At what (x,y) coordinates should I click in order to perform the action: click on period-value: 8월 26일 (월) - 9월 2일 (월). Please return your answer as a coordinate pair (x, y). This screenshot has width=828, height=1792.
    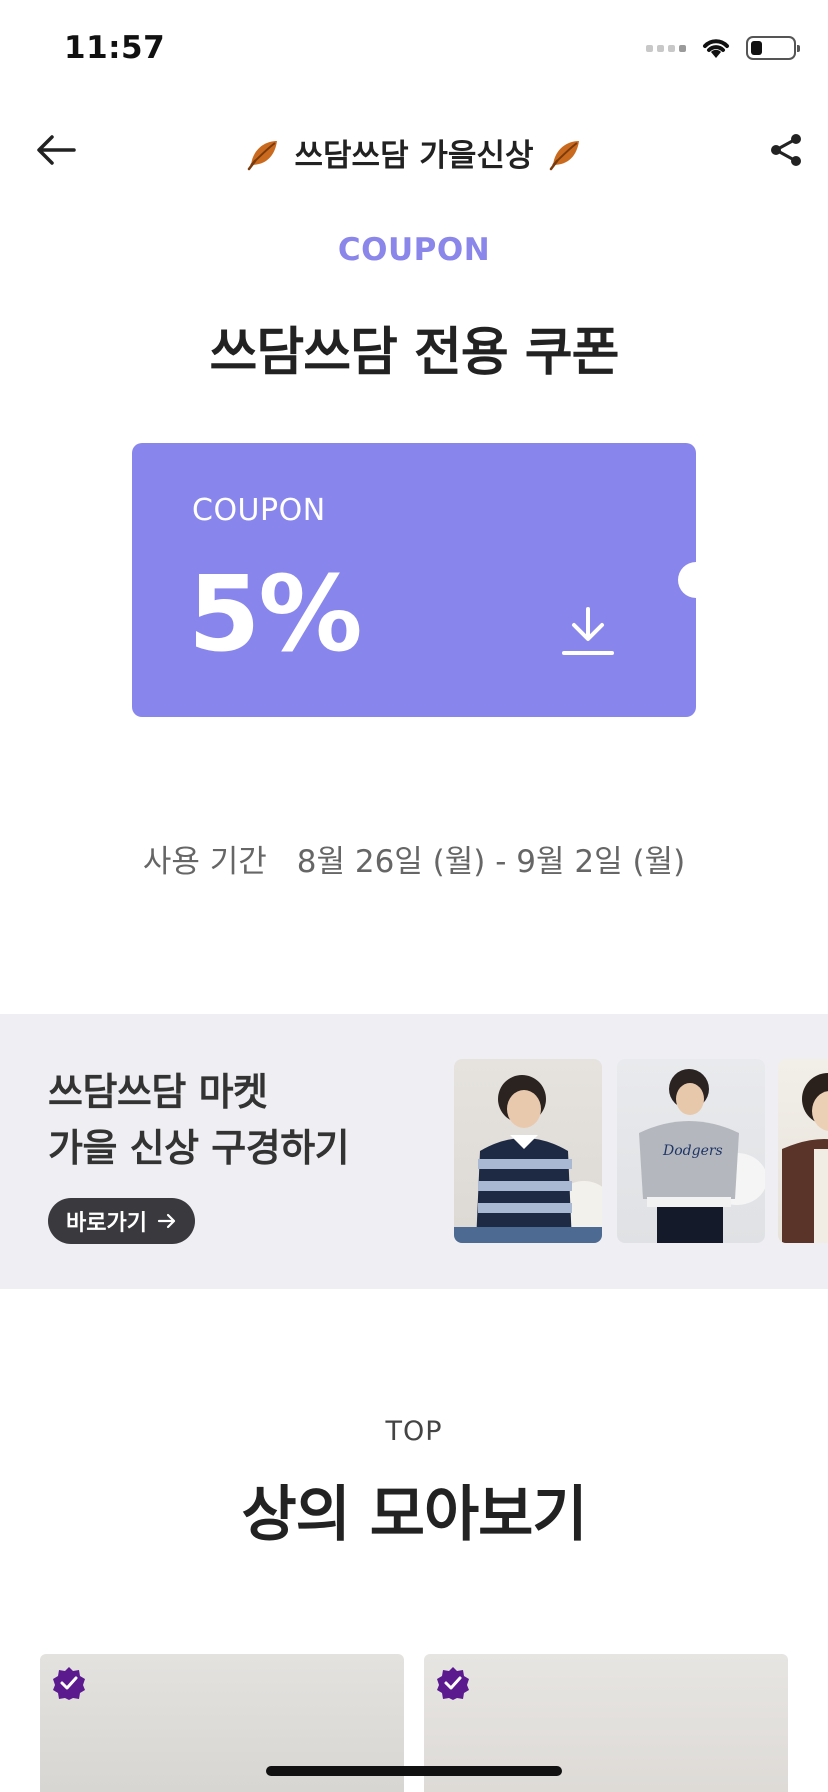
    Looking at the image, I should click on (491, 862).